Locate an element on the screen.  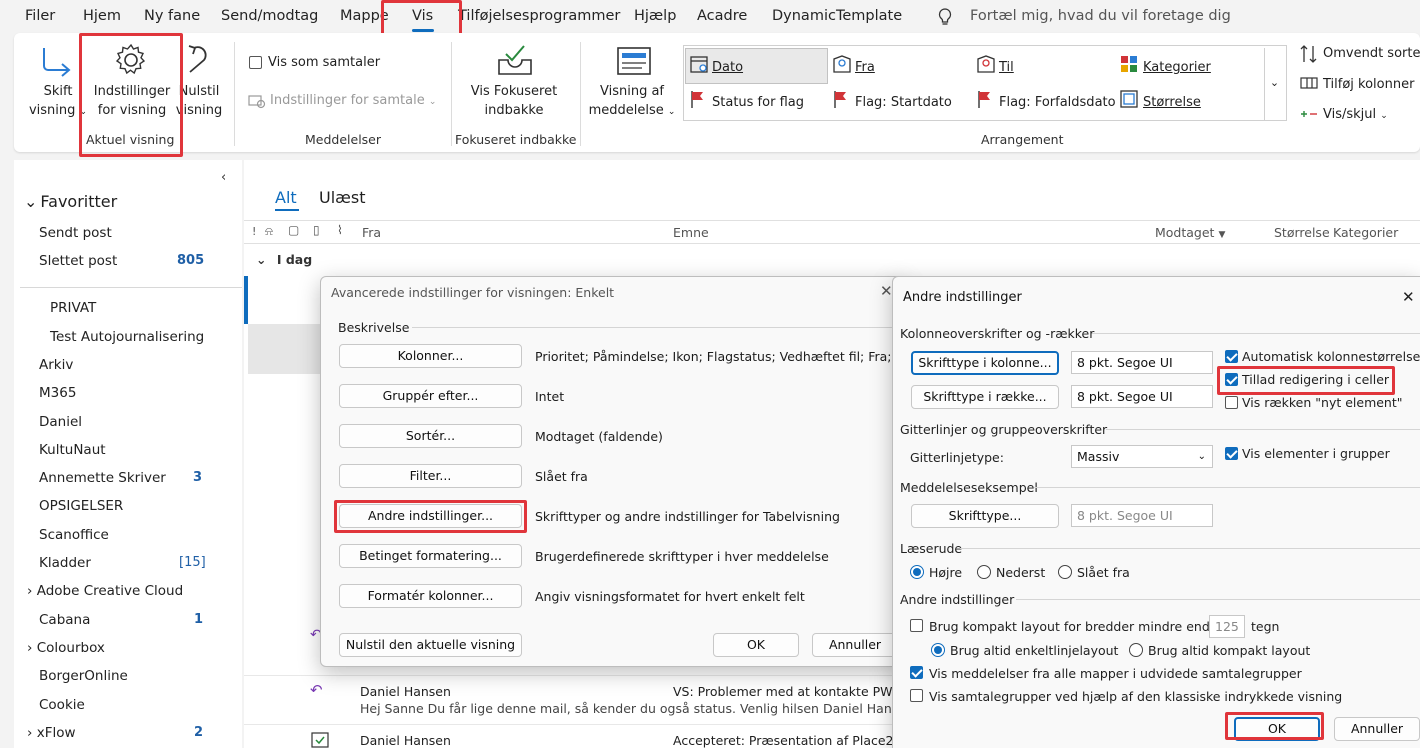
menu-send-receive: Send/modtag is located at coordinates (269, 16).